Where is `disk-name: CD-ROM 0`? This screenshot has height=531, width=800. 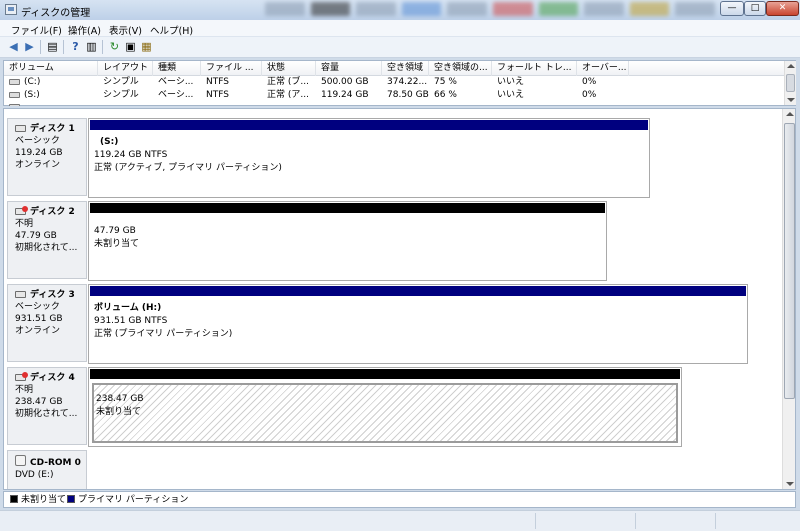 disk-name: CD-ROM 0 is located at coordinates (55, 463).